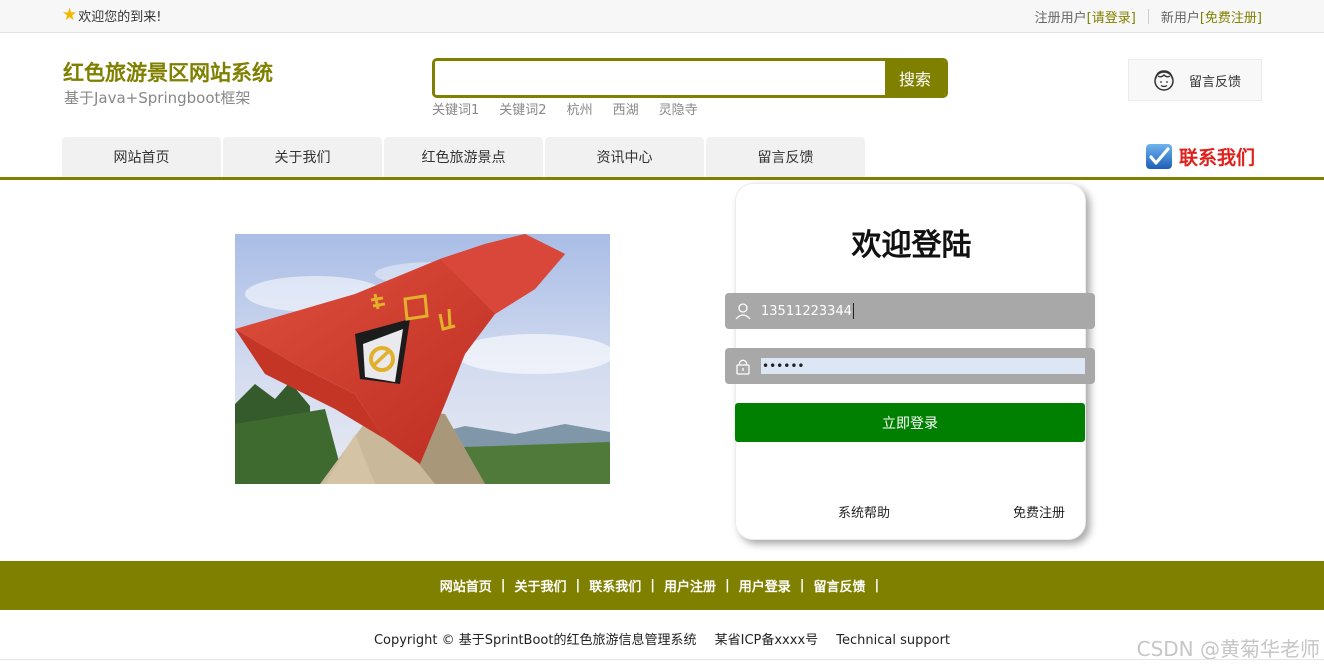 The height and width of the screenshot is (669, 1324). What do you see at coordinates (168, 72) in the screenshot?
I see `site-title: 红色旅游景区网站系统` at bounding box center [168, 72].